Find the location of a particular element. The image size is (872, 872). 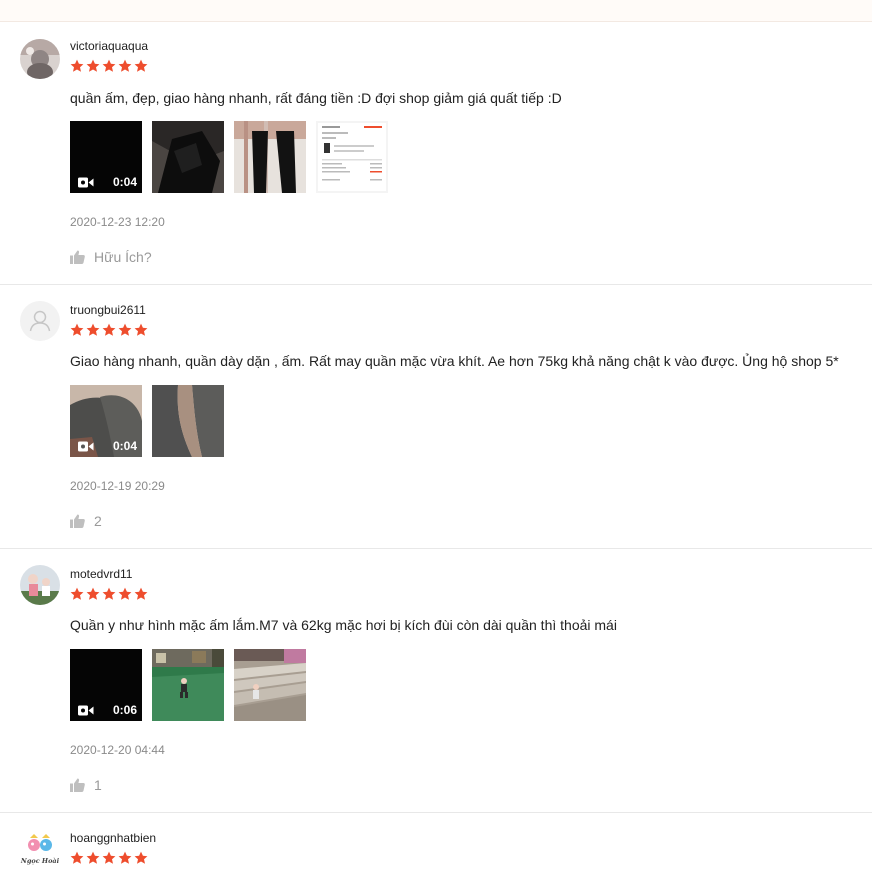

review-date: 2020-12-20 04:44 is located at coordinates (117, 750).